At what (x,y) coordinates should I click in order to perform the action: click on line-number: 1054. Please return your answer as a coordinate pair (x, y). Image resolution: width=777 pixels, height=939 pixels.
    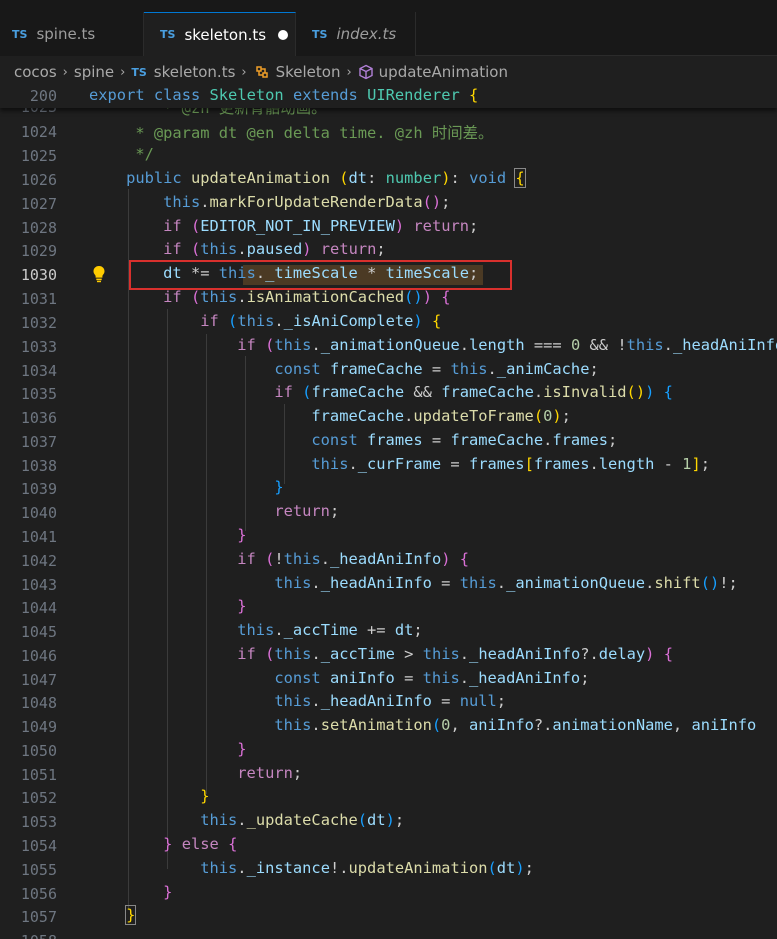
    Looking at the image, I should click on (38, 846).